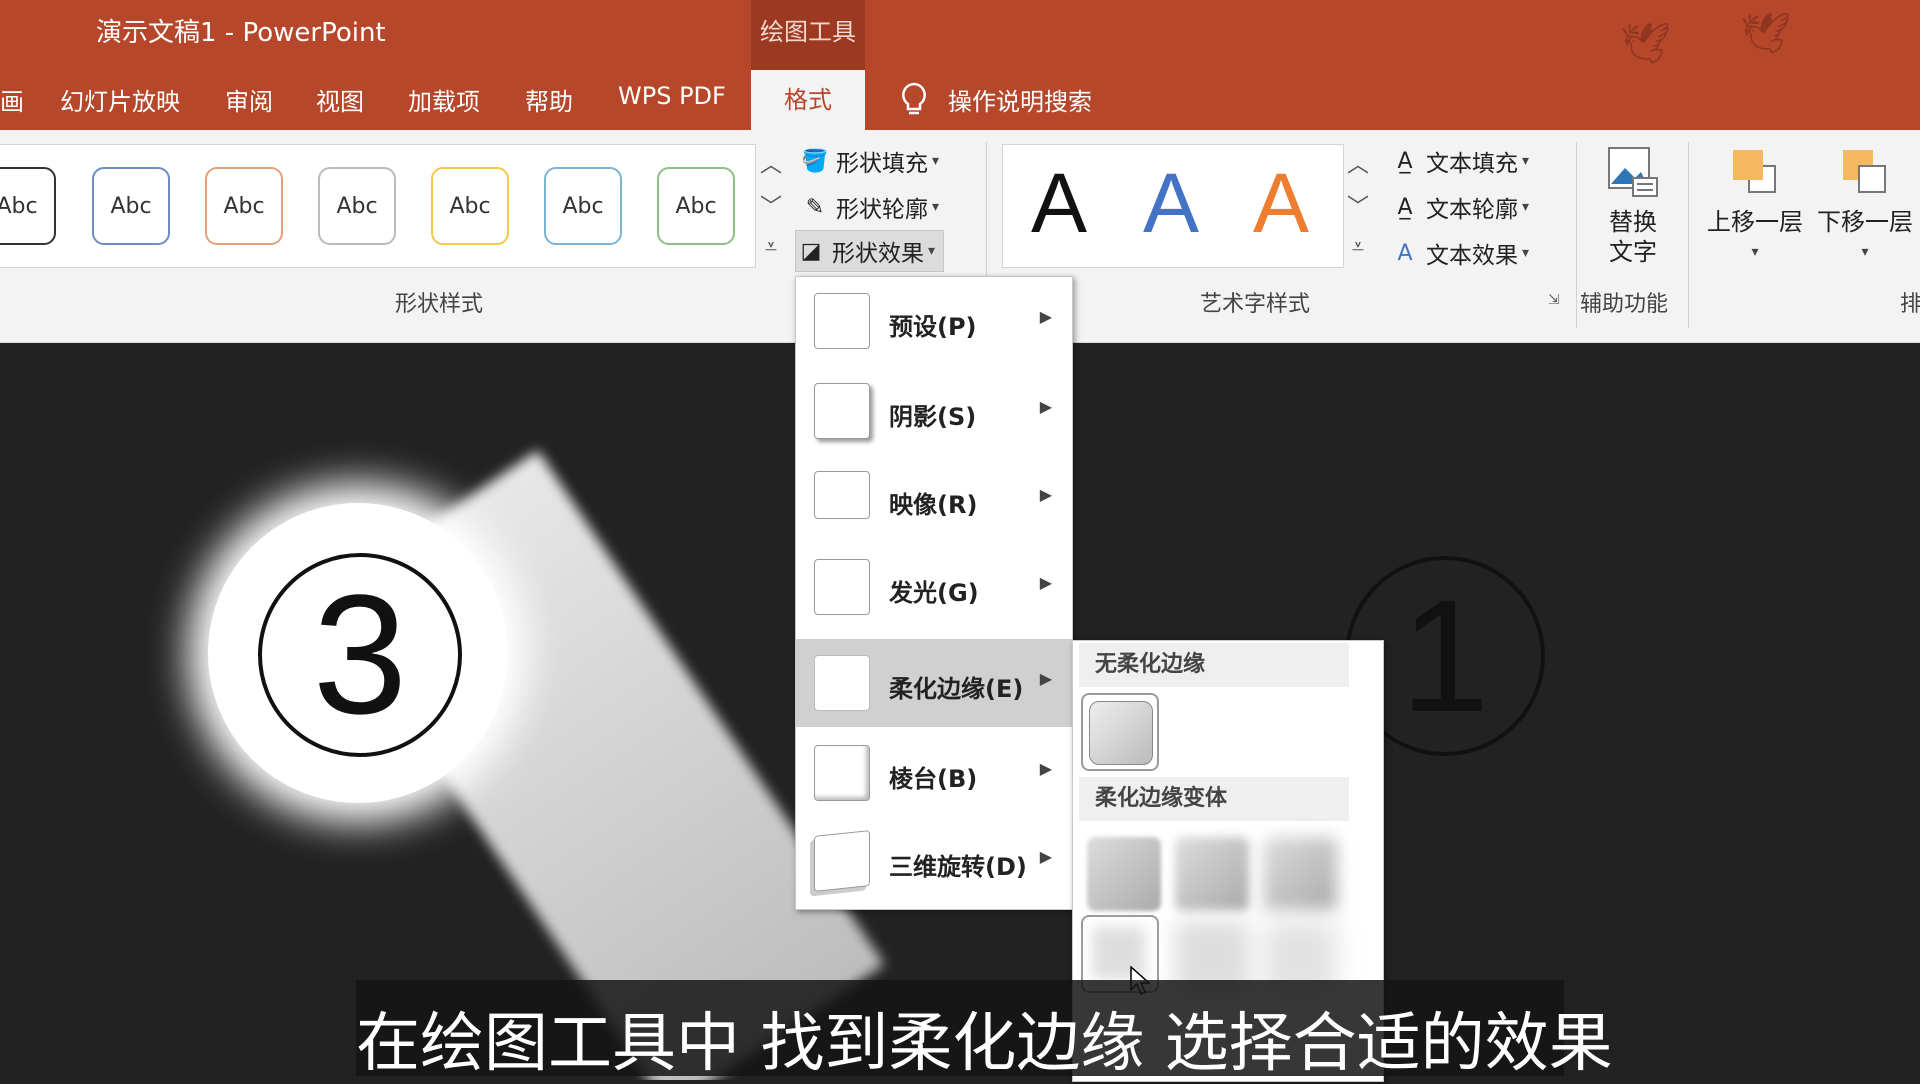  What do you see at coordinates (120, 99) in the screenshot?
I see `tab-slideshow: 幻灯片放映` at bounding box center [120, 99].